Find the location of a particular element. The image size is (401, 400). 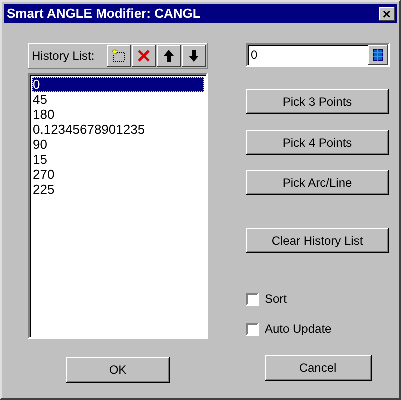

move-down-button is located at coordinates (194, 56).